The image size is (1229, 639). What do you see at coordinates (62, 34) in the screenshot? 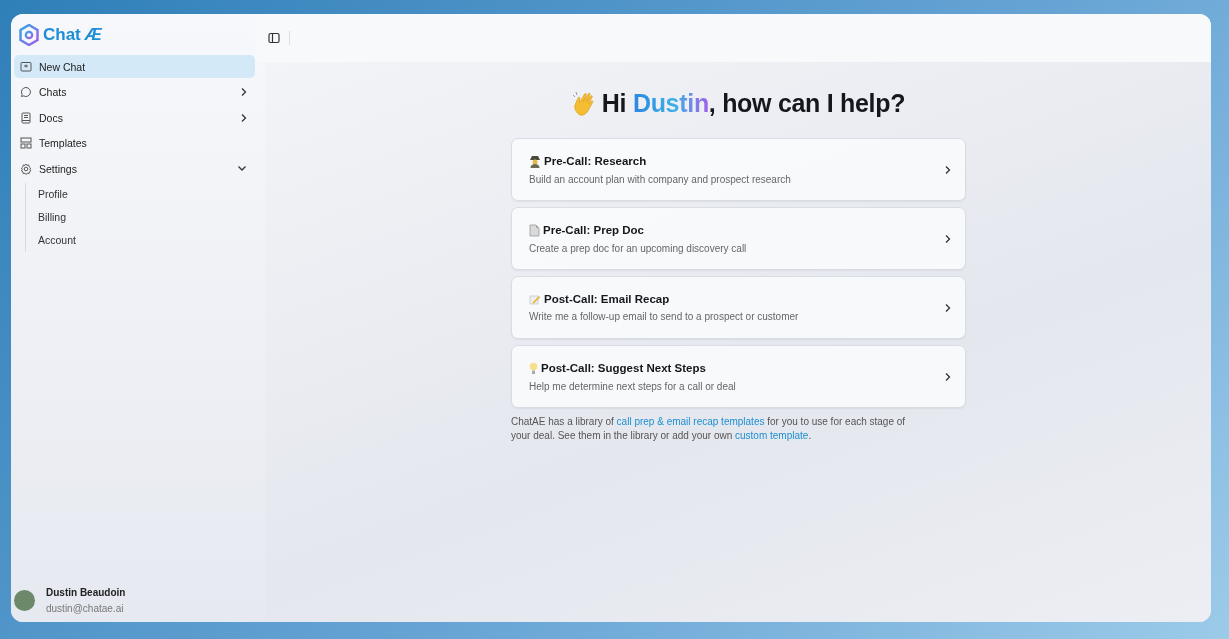
I see `brand-name: Chat` at bounding box center [62, 34].